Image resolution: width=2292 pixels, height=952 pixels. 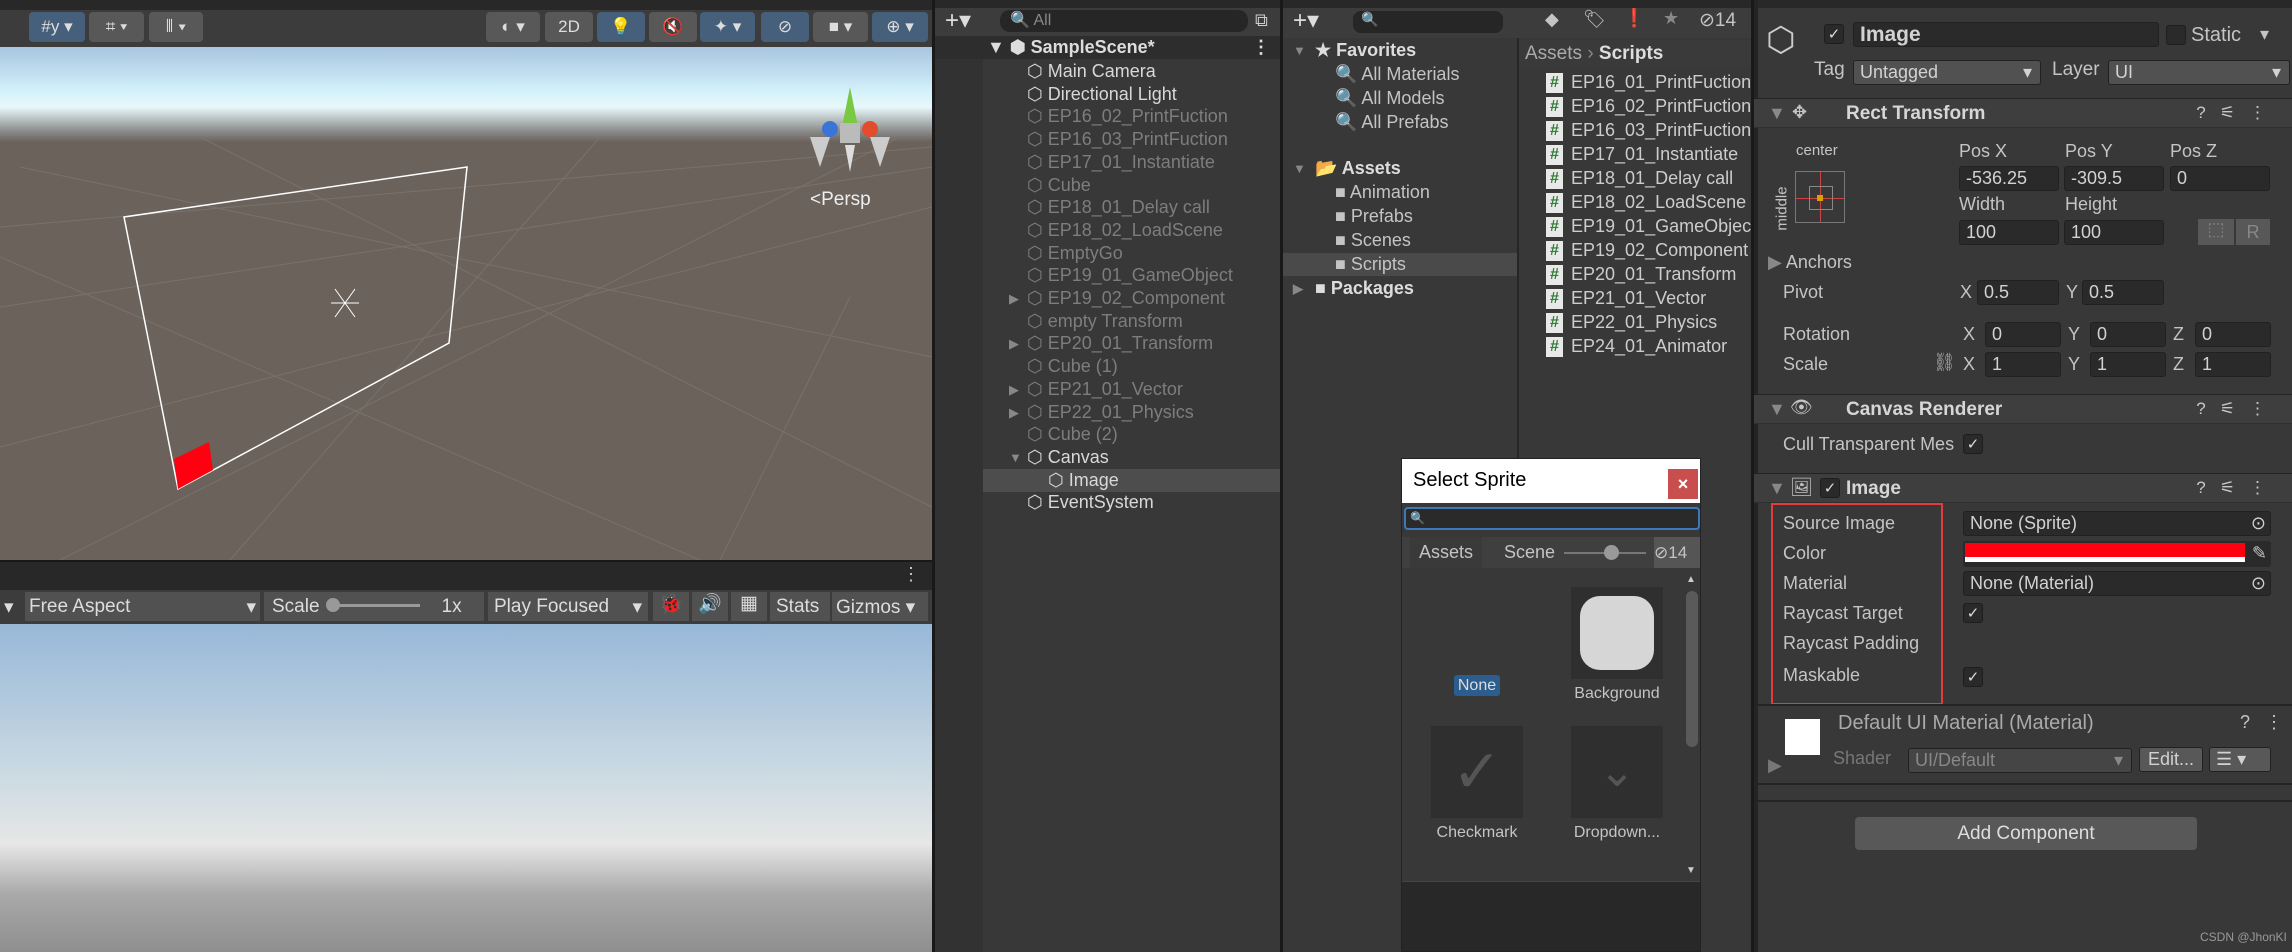 I want to click on hierarchy-search-input: 🔍 All, so click(x=1124, y=21).